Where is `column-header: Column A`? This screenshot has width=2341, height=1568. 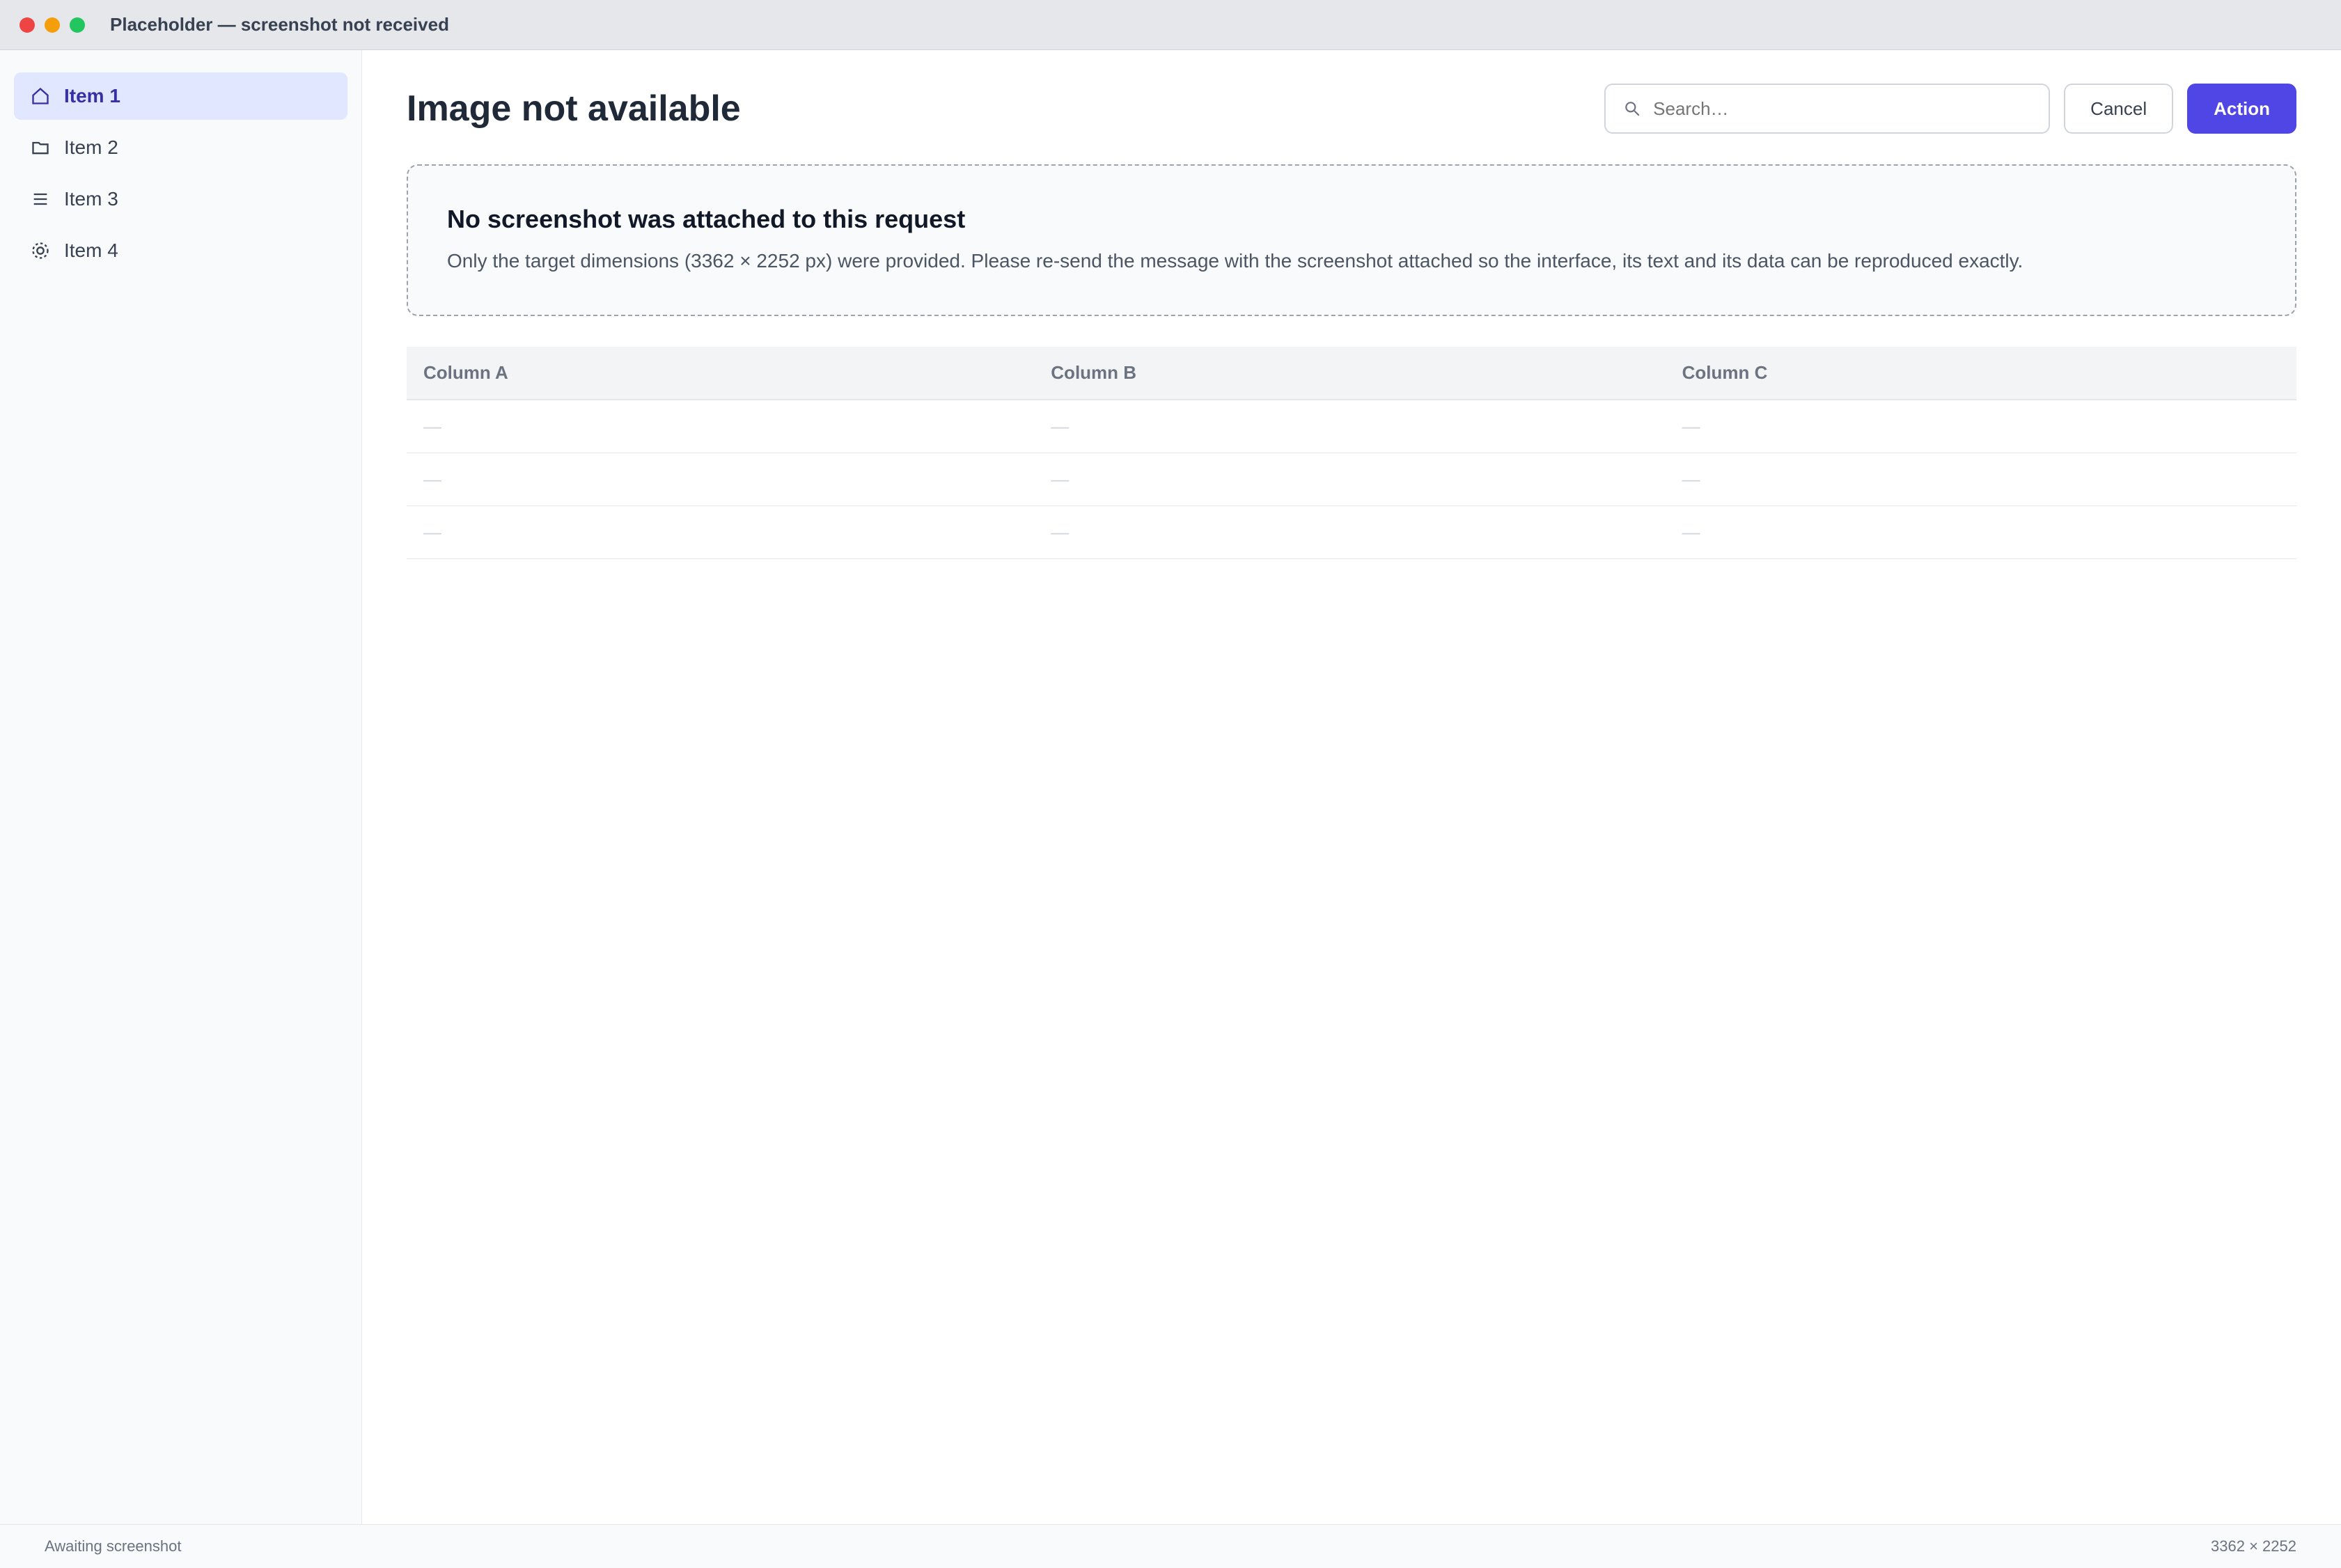 column-header: Column A is located at coordinates (721, 373).